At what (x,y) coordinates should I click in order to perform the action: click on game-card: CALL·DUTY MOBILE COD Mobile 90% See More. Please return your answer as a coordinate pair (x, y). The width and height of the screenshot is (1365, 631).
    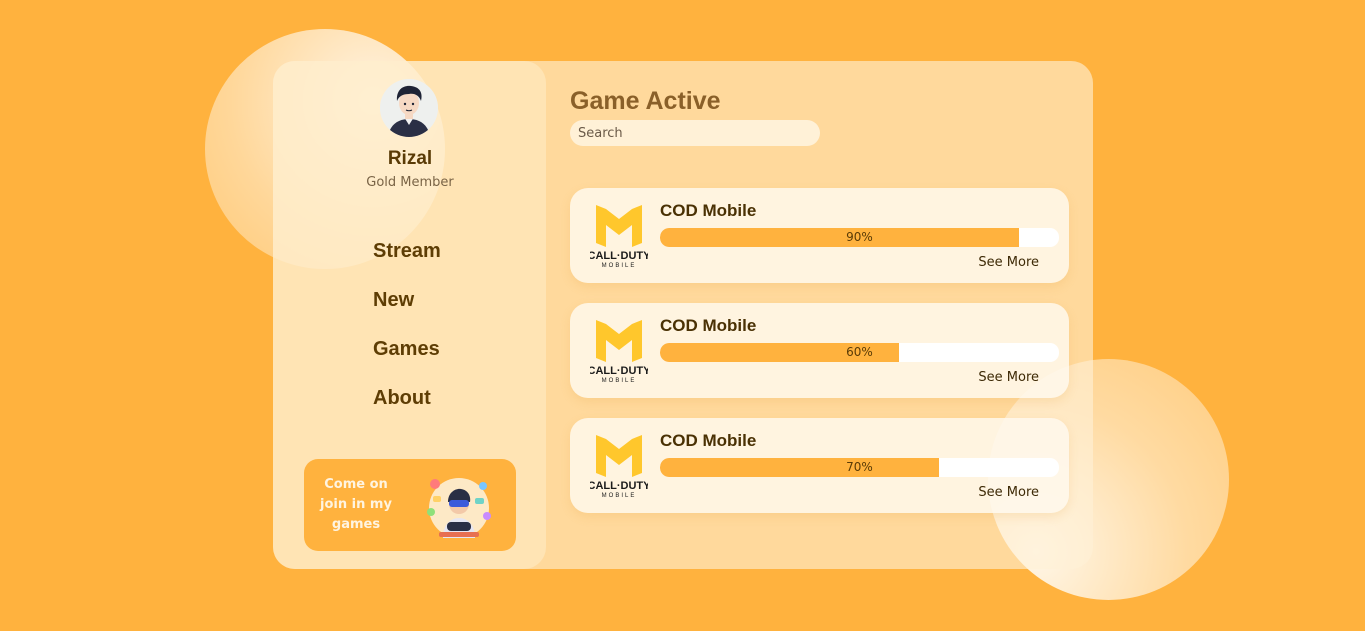
    Looking at the image, I should click on (819, 235).